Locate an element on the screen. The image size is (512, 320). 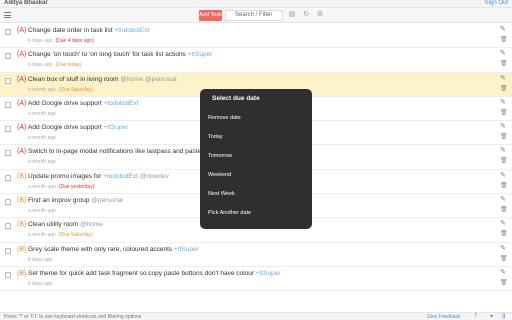
option-remove-date: Remove date is located at coordinates (224, 118).